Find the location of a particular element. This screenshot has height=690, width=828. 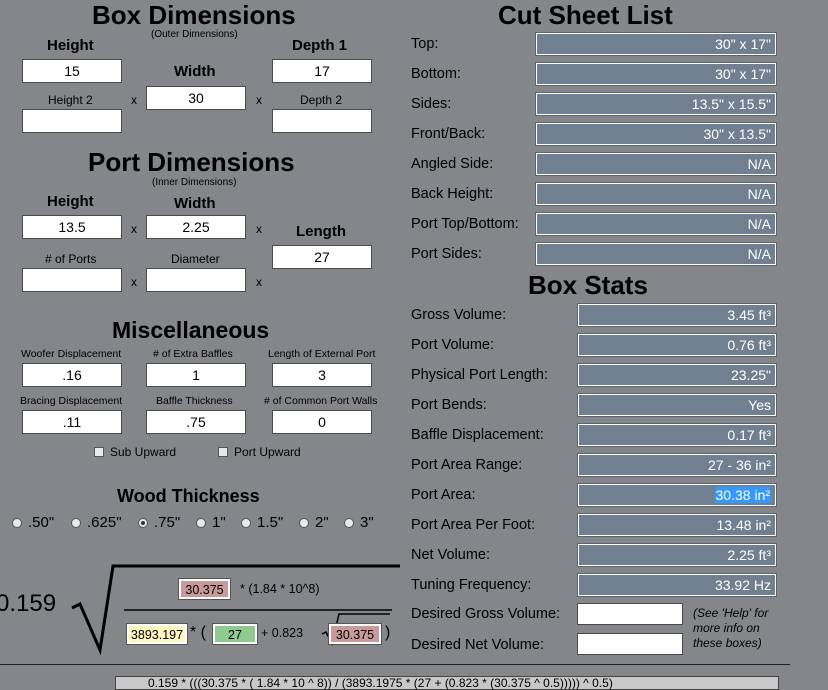

port-diameter-input is located at coordinates (196, 280).